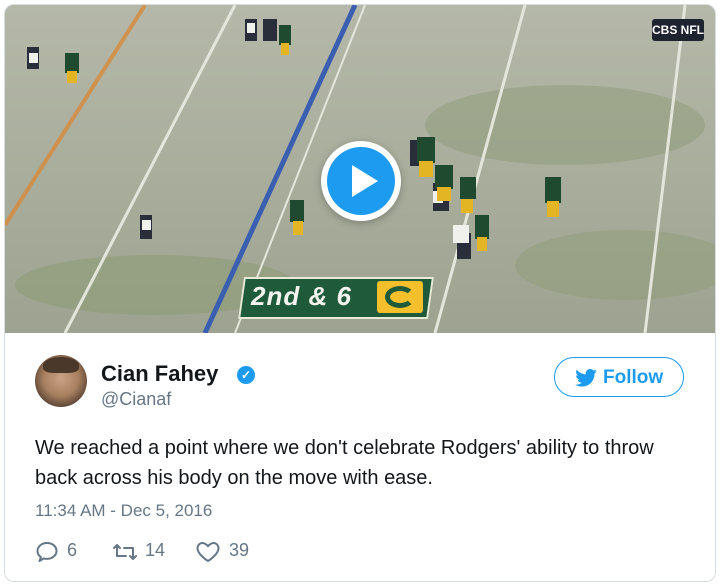 The height and width of the screenshot is (586, 720). What do you see at coordinates (72, 550) in the screenshot?
I see `reply-count: 6` at bounding box center [72, 550].